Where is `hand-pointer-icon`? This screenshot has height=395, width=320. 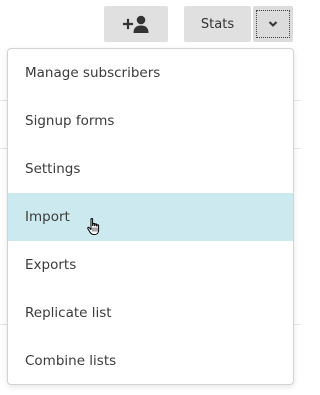
hand-pointer-icon is located at coordinates (93, 226).